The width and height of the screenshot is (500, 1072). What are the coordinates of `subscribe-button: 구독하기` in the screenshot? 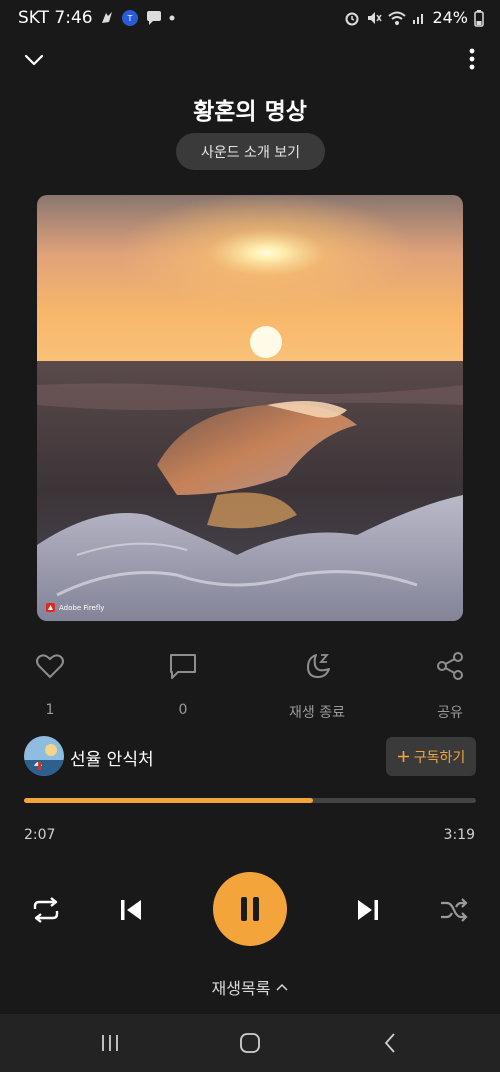 It's located at (431, 756).